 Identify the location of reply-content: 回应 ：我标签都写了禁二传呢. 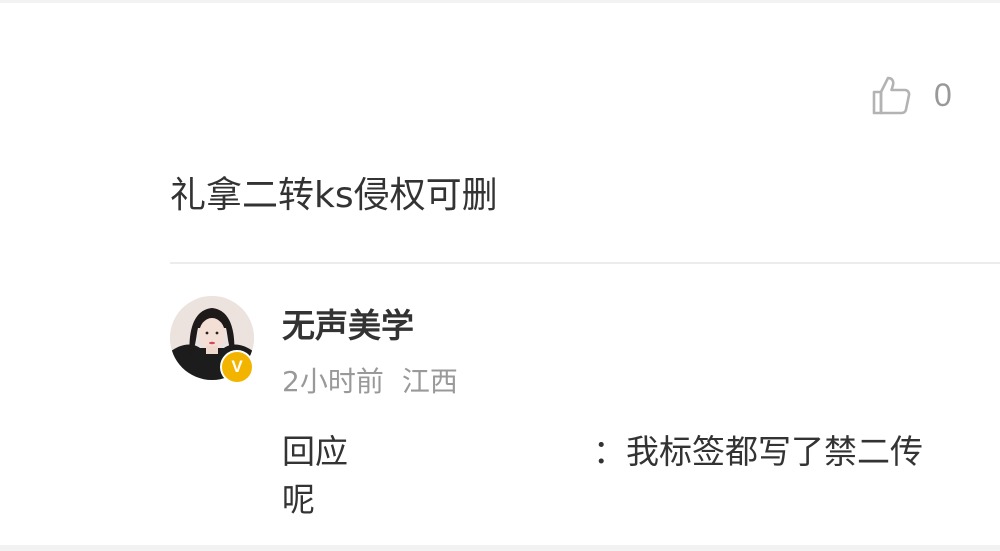
(607, 476).